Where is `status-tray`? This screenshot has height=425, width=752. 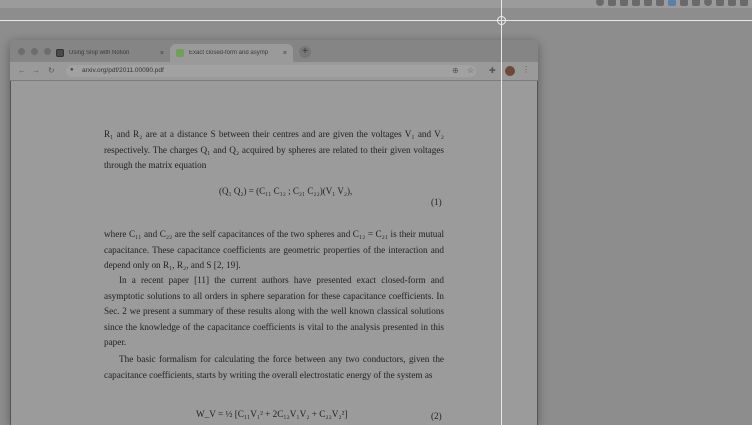
status-tray is located at coordinates (672, 3).